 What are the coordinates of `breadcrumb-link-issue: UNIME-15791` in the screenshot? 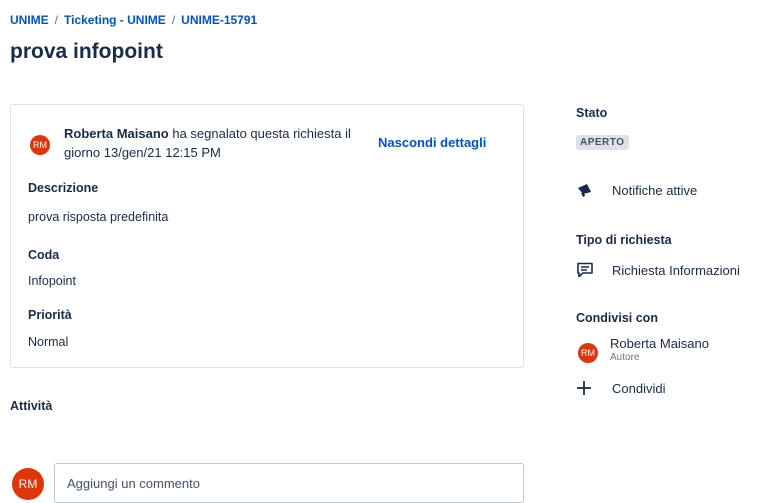 It's located at (219, 20).